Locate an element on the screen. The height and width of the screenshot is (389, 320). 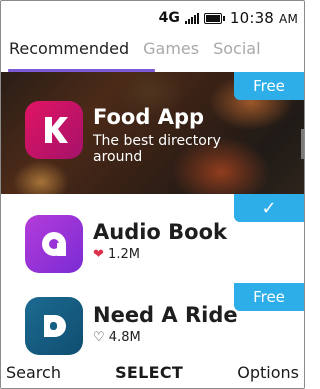
tab-bar: Recommended Games Social is located at coordinates (152, 53).